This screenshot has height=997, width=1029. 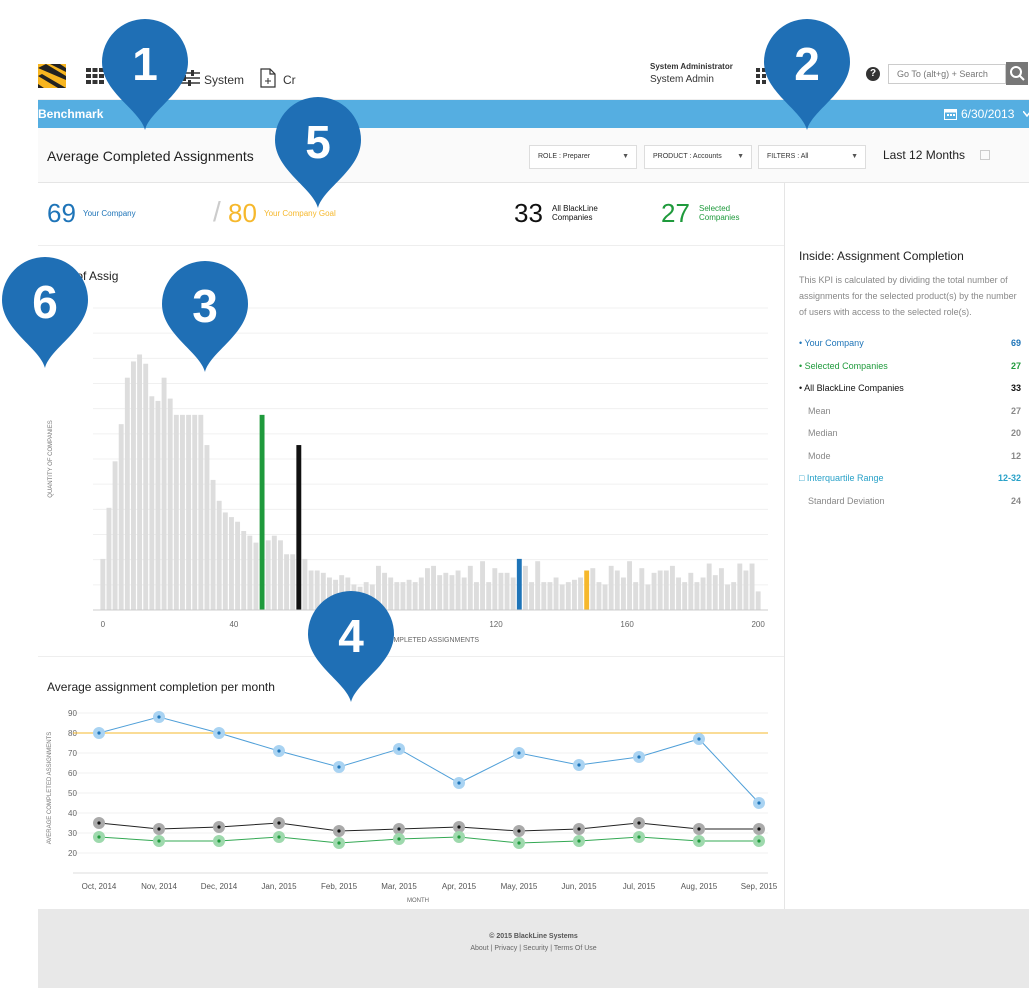 I want to click on stat-value: 20, so click(x=1015, y=433).